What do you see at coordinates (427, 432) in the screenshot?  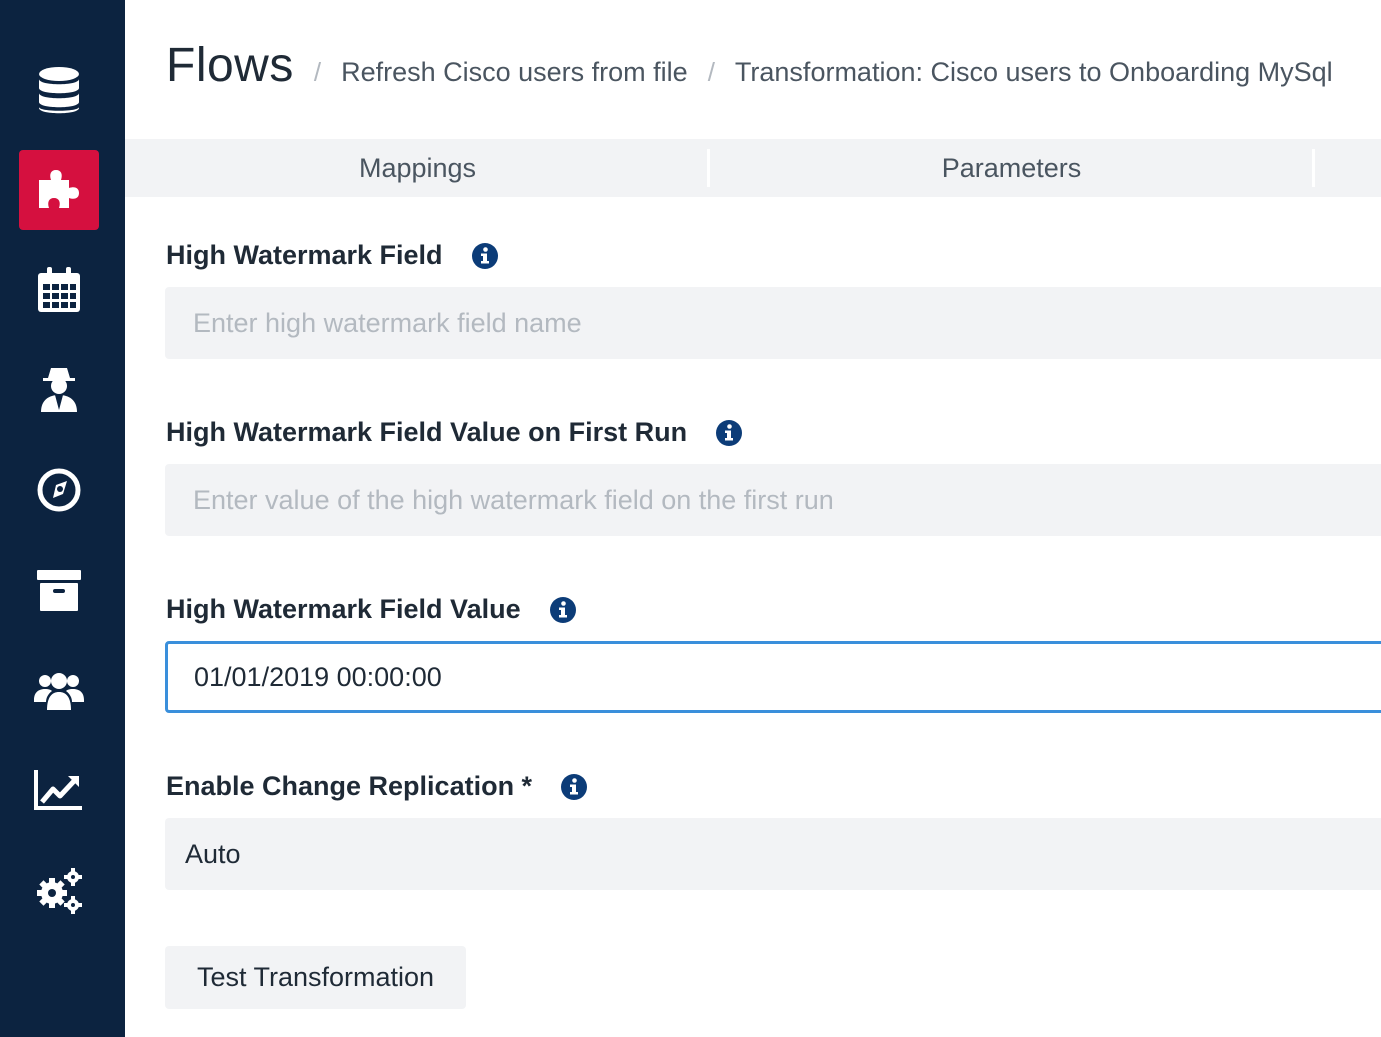 I see `label-text: High Watermark Field Value on First Run` at bounding box center [427, 432].